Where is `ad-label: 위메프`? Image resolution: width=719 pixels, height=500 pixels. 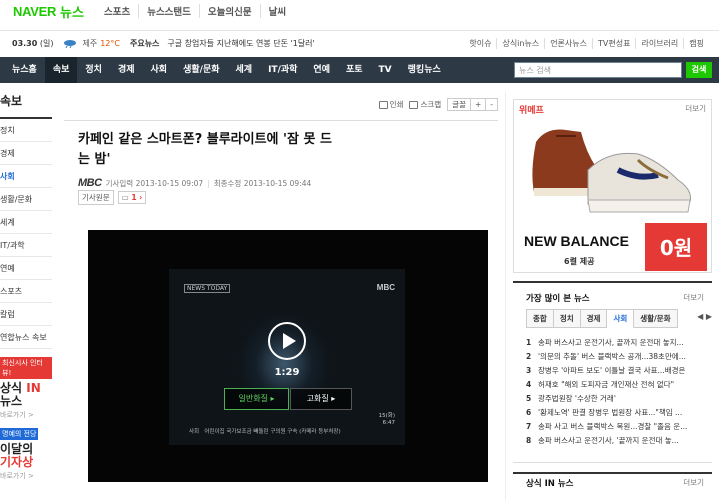 ad-label: 위메프 is located at coordinates (531, 111).